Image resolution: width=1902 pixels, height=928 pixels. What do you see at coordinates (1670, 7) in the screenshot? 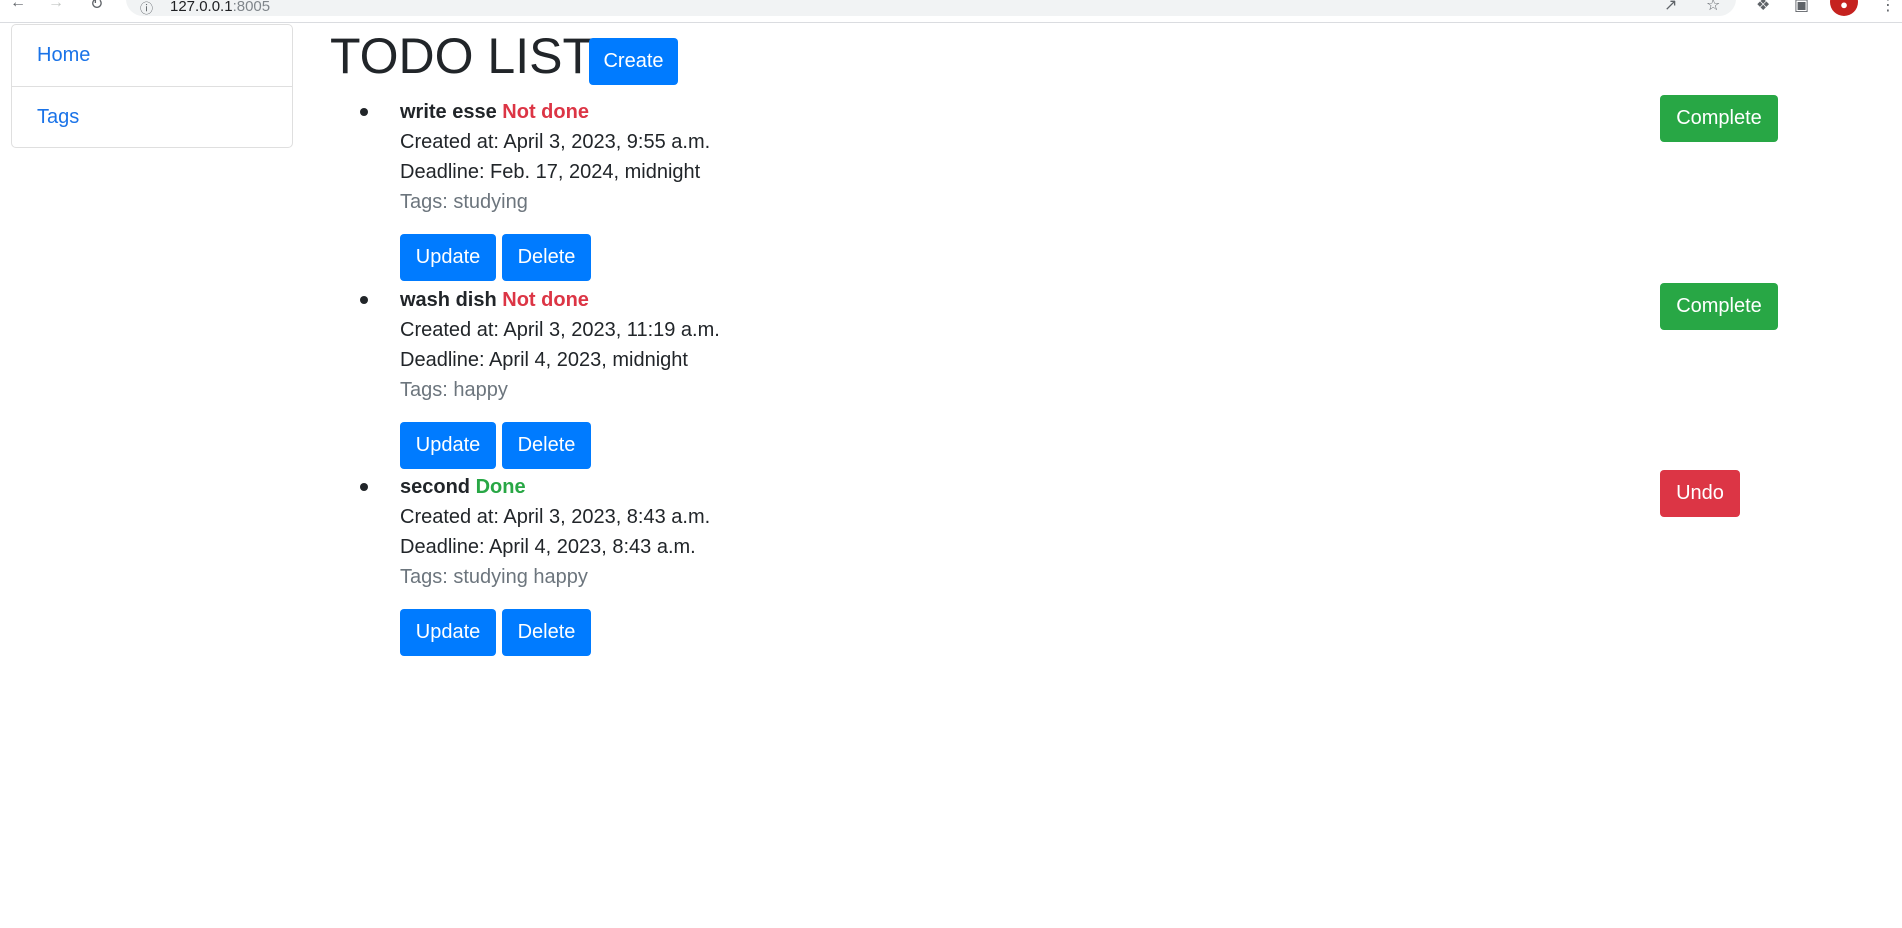
I see `share-icon: ↗` at bounding box center [1670, 7].